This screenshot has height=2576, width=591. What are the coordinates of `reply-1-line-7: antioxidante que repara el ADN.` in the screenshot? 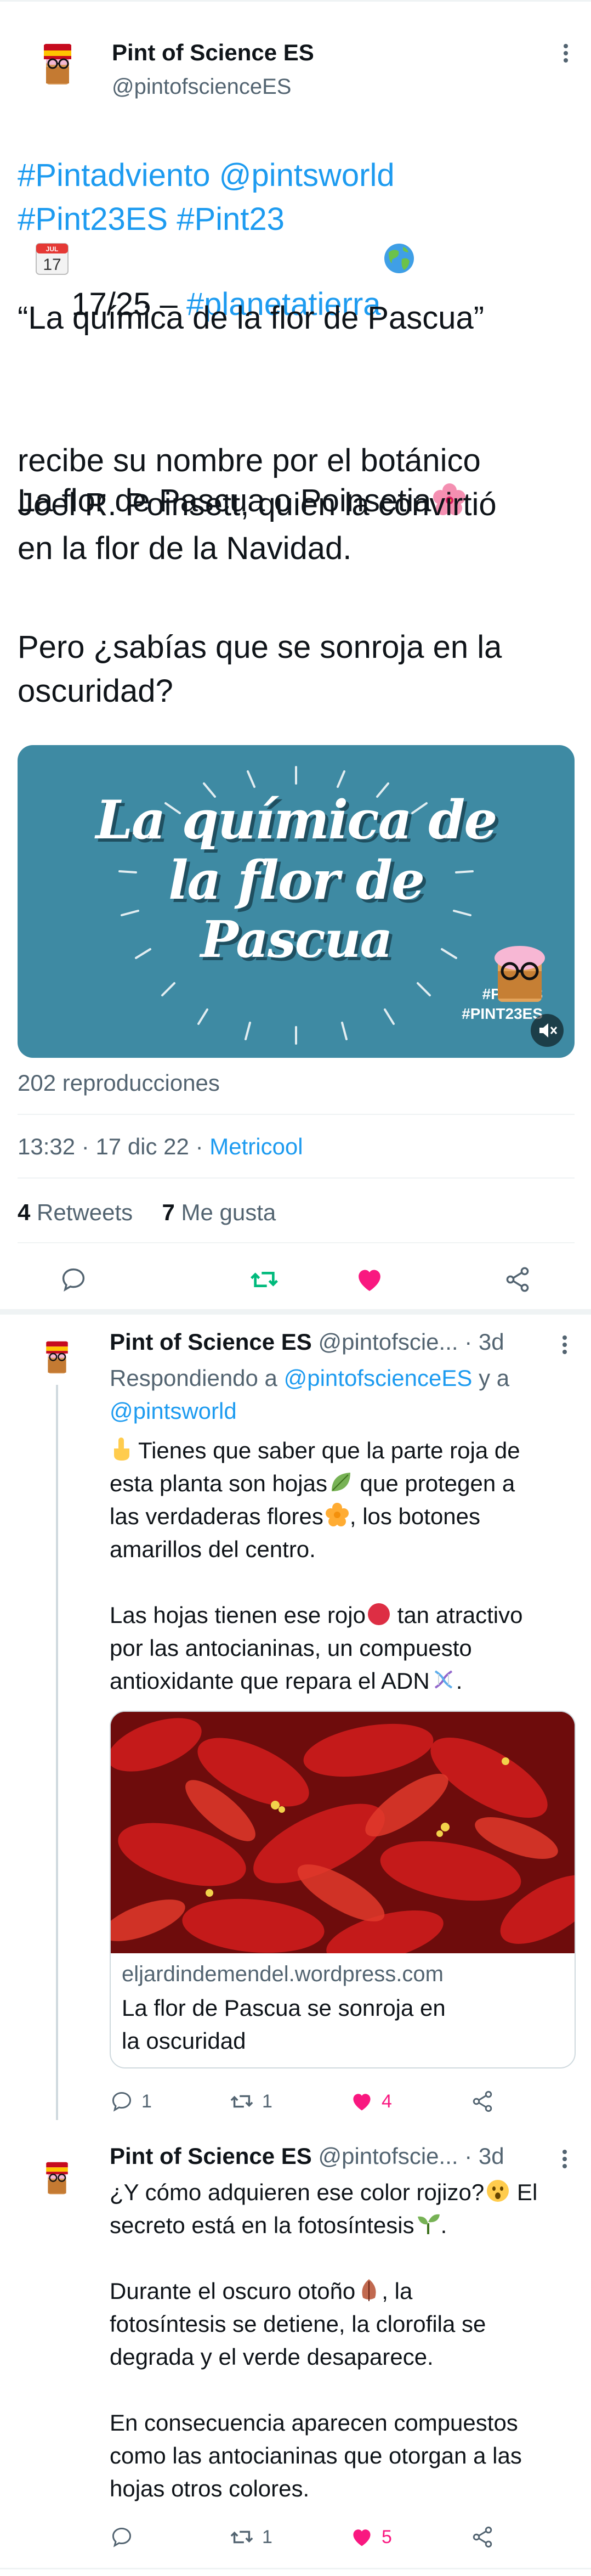 It's located at (286, 1680).